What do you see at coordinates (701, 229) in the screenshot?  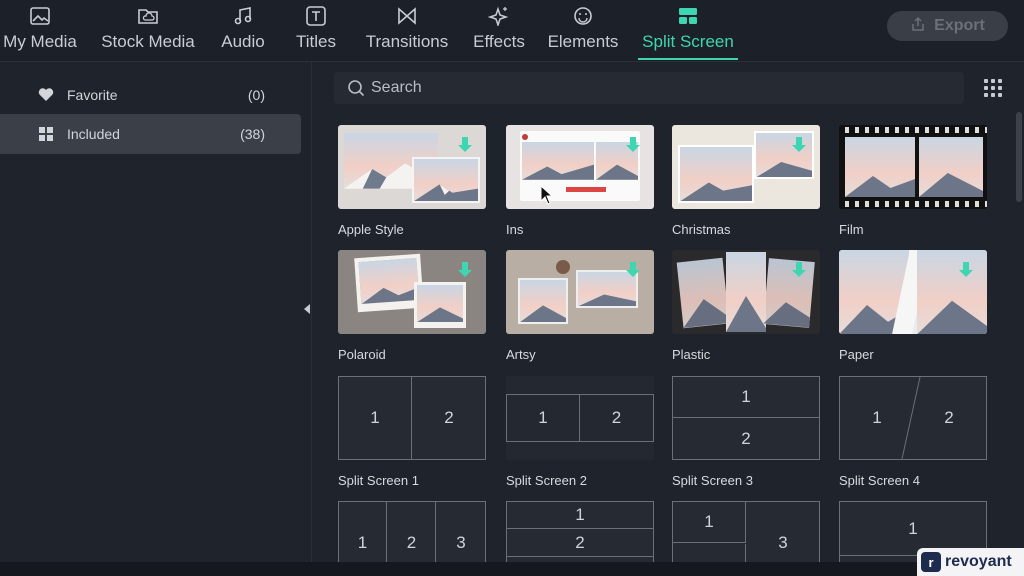 I see `template-label: Christmas` at bounding box center [701, 229].